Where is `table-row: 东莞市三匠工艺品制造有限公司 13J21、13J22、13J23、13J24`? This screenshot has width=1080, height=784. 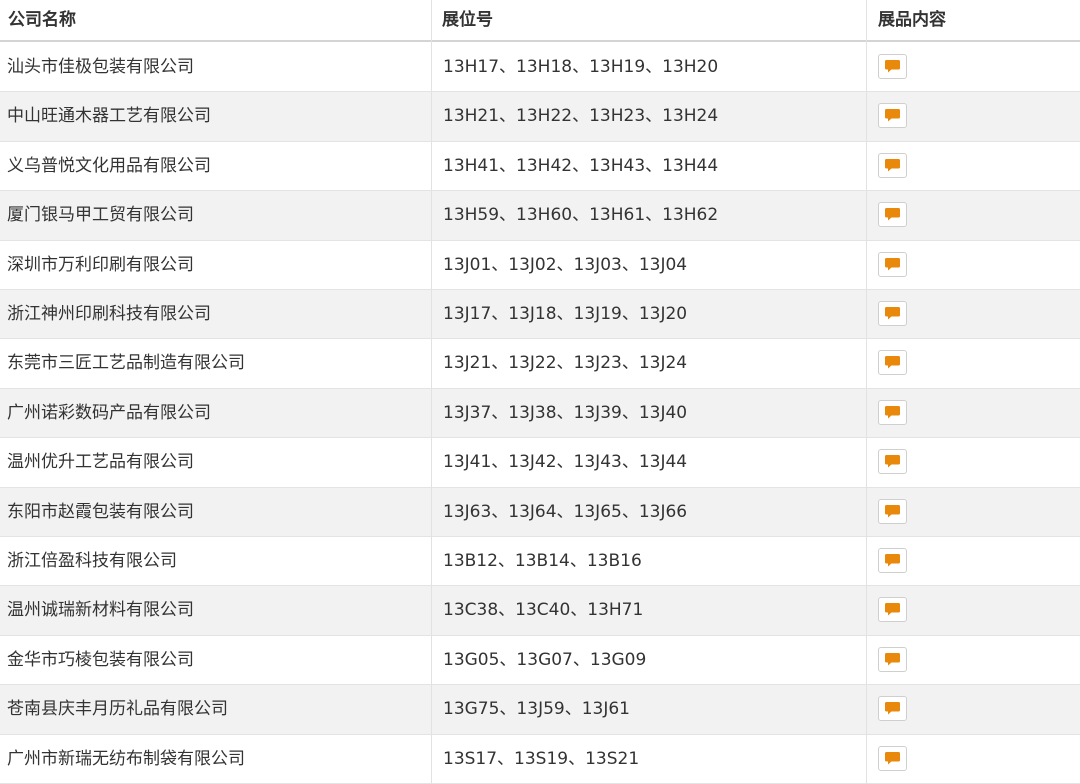
table-row: 东莞市三匠工艺品制造有限公司 13J21、13J22、13J23、13J24 is located at coordinates (540, 364).